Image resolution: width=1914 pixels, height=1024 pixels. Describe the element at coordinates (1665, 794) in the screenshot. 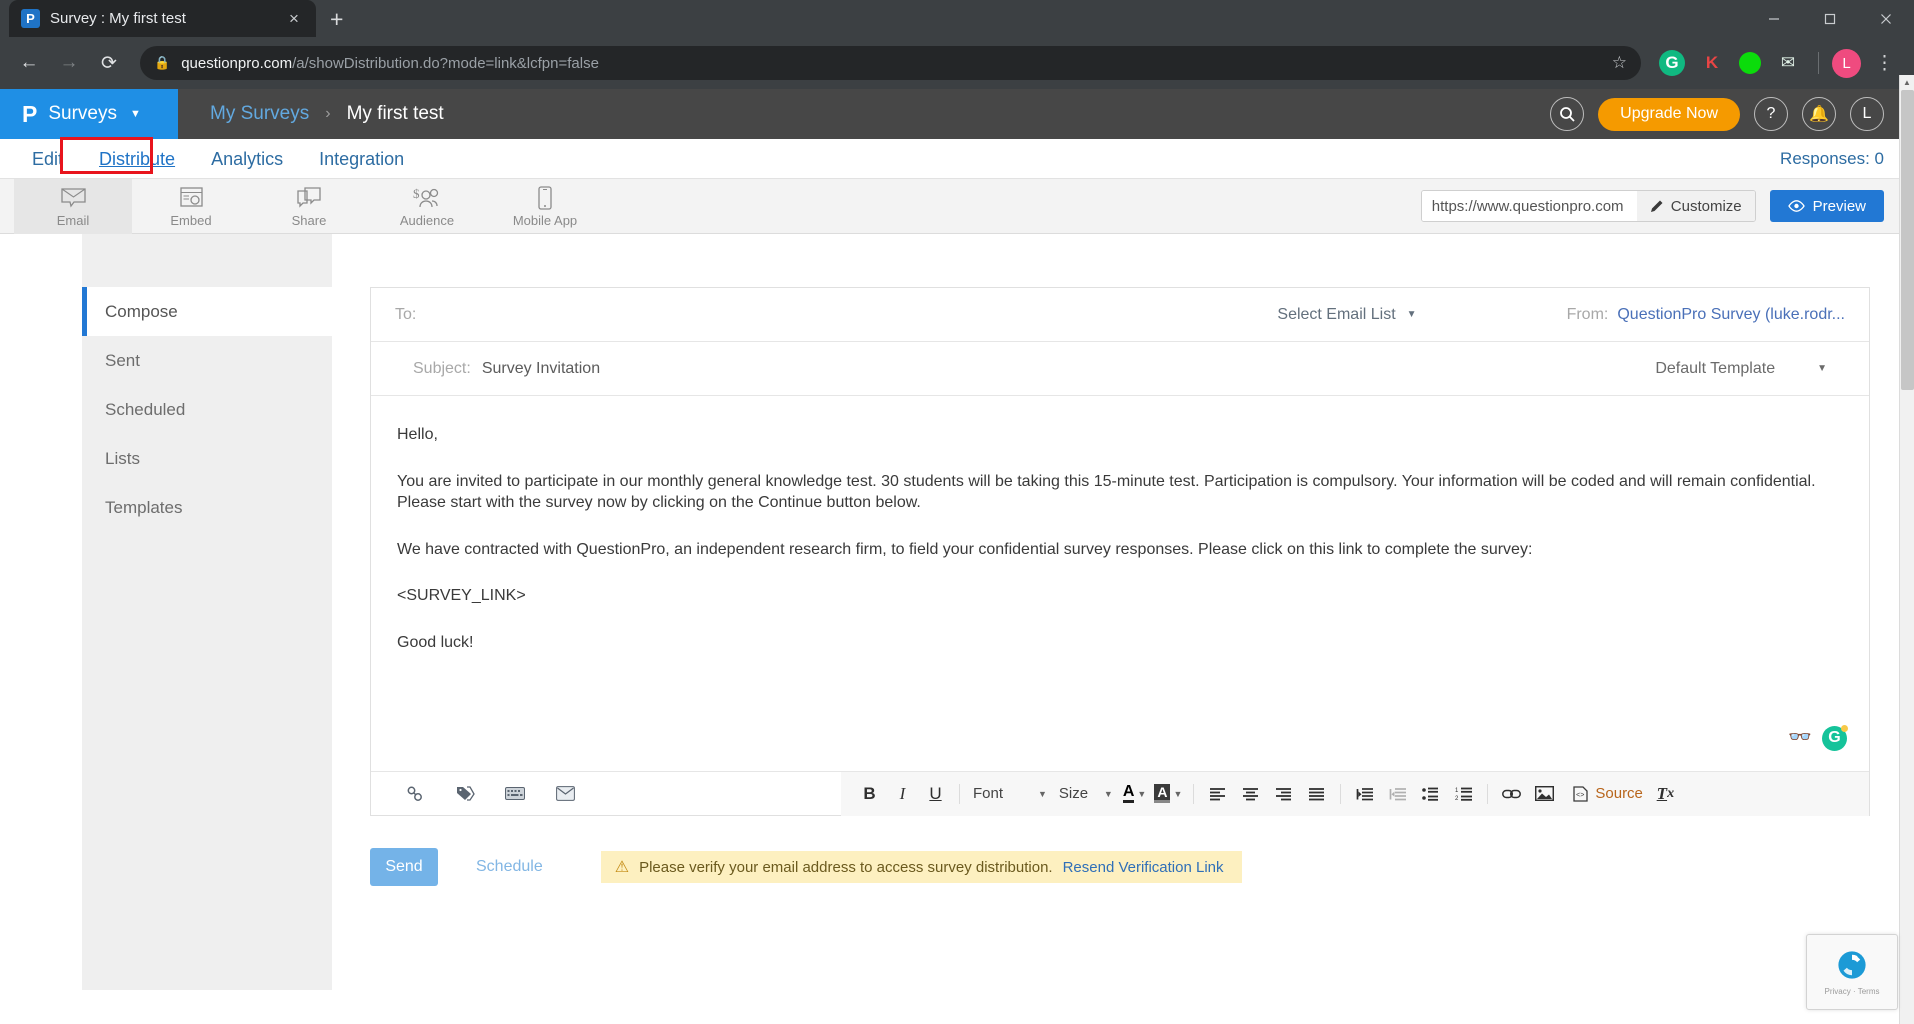

I see `remove-format-icon: Tx` at that location.